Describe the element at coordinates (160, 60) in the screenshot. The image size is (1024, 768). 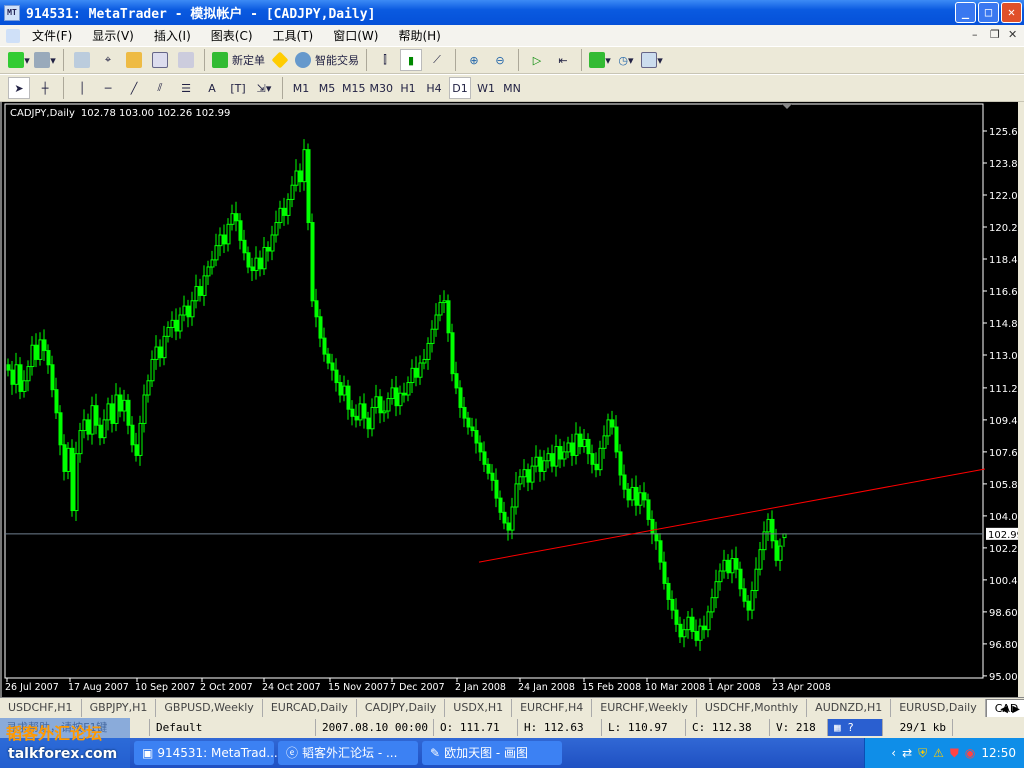
I see `terminal-button` at that location.